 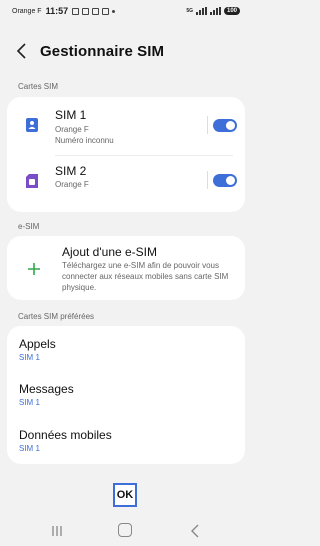 I want to click on battery-icon: 100, so click(x=231, y=11).